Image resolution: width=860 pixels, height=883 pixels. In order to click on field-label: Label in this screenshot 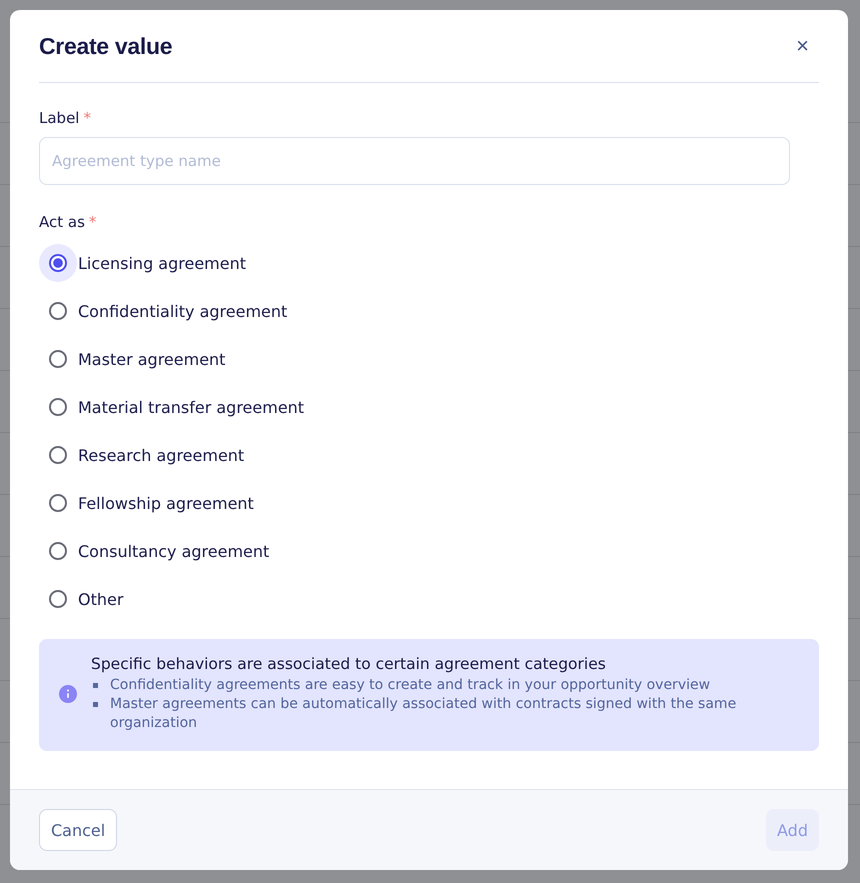, I will do `click(59, 118)`.